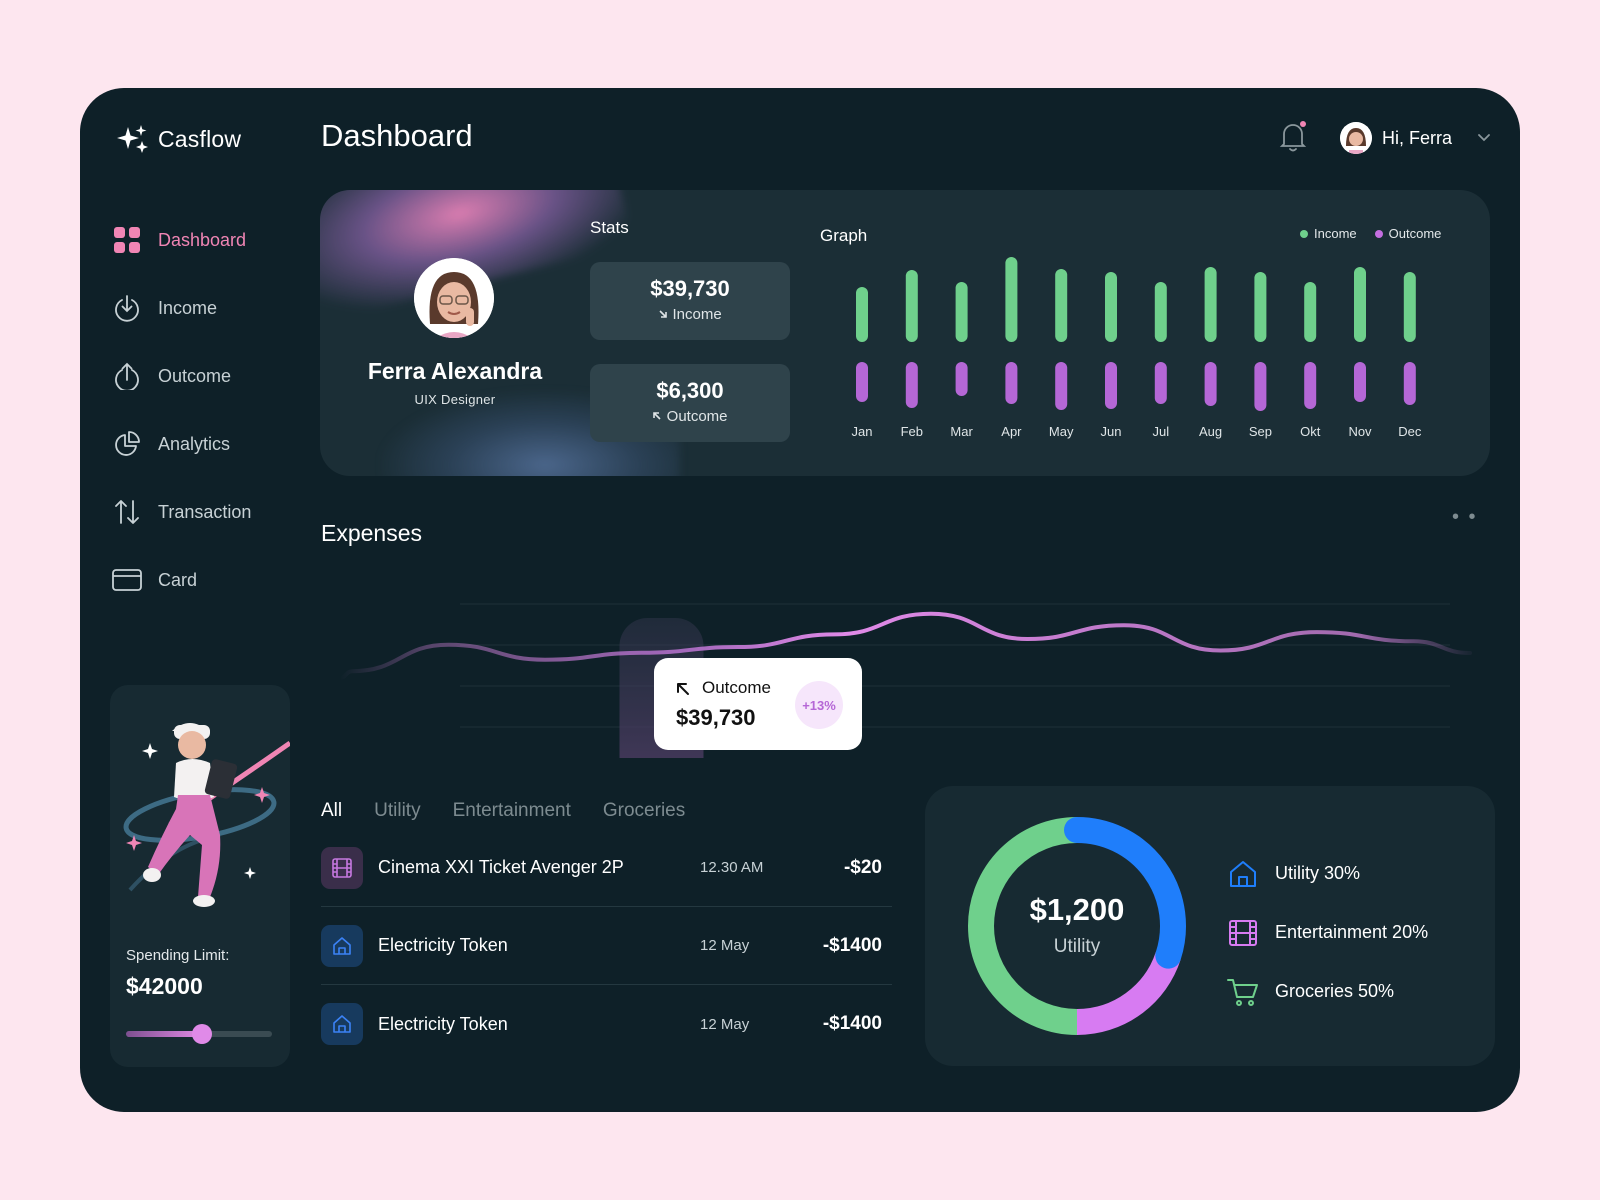 This screenshot has height=1200, width=1600. I want to click on x-tick-label: Feb, so click(912, 431).